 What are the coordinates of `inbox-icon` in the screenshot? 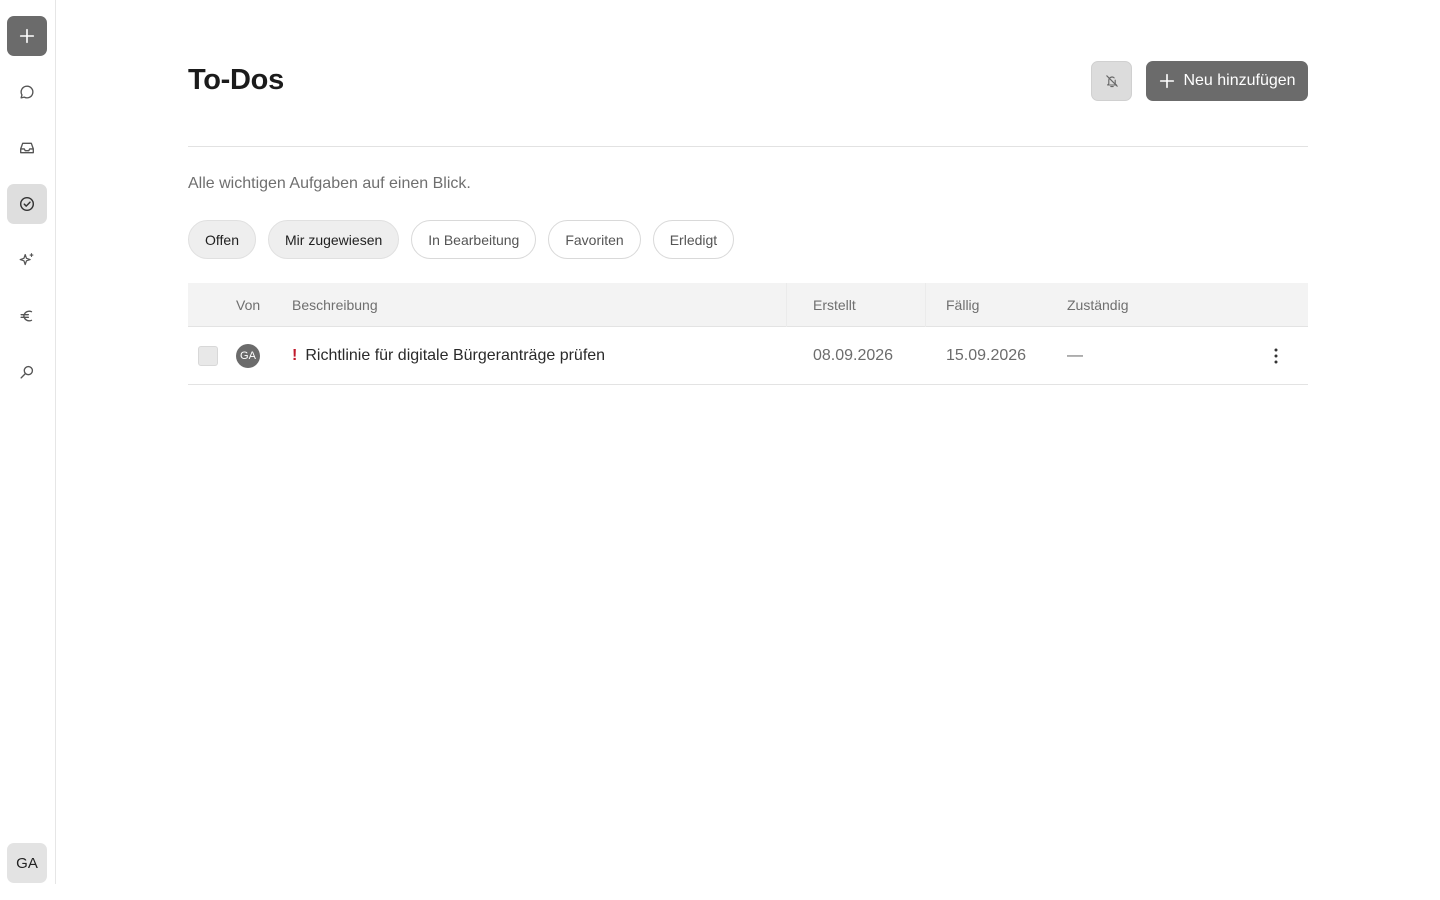 It's located at (27, 148).